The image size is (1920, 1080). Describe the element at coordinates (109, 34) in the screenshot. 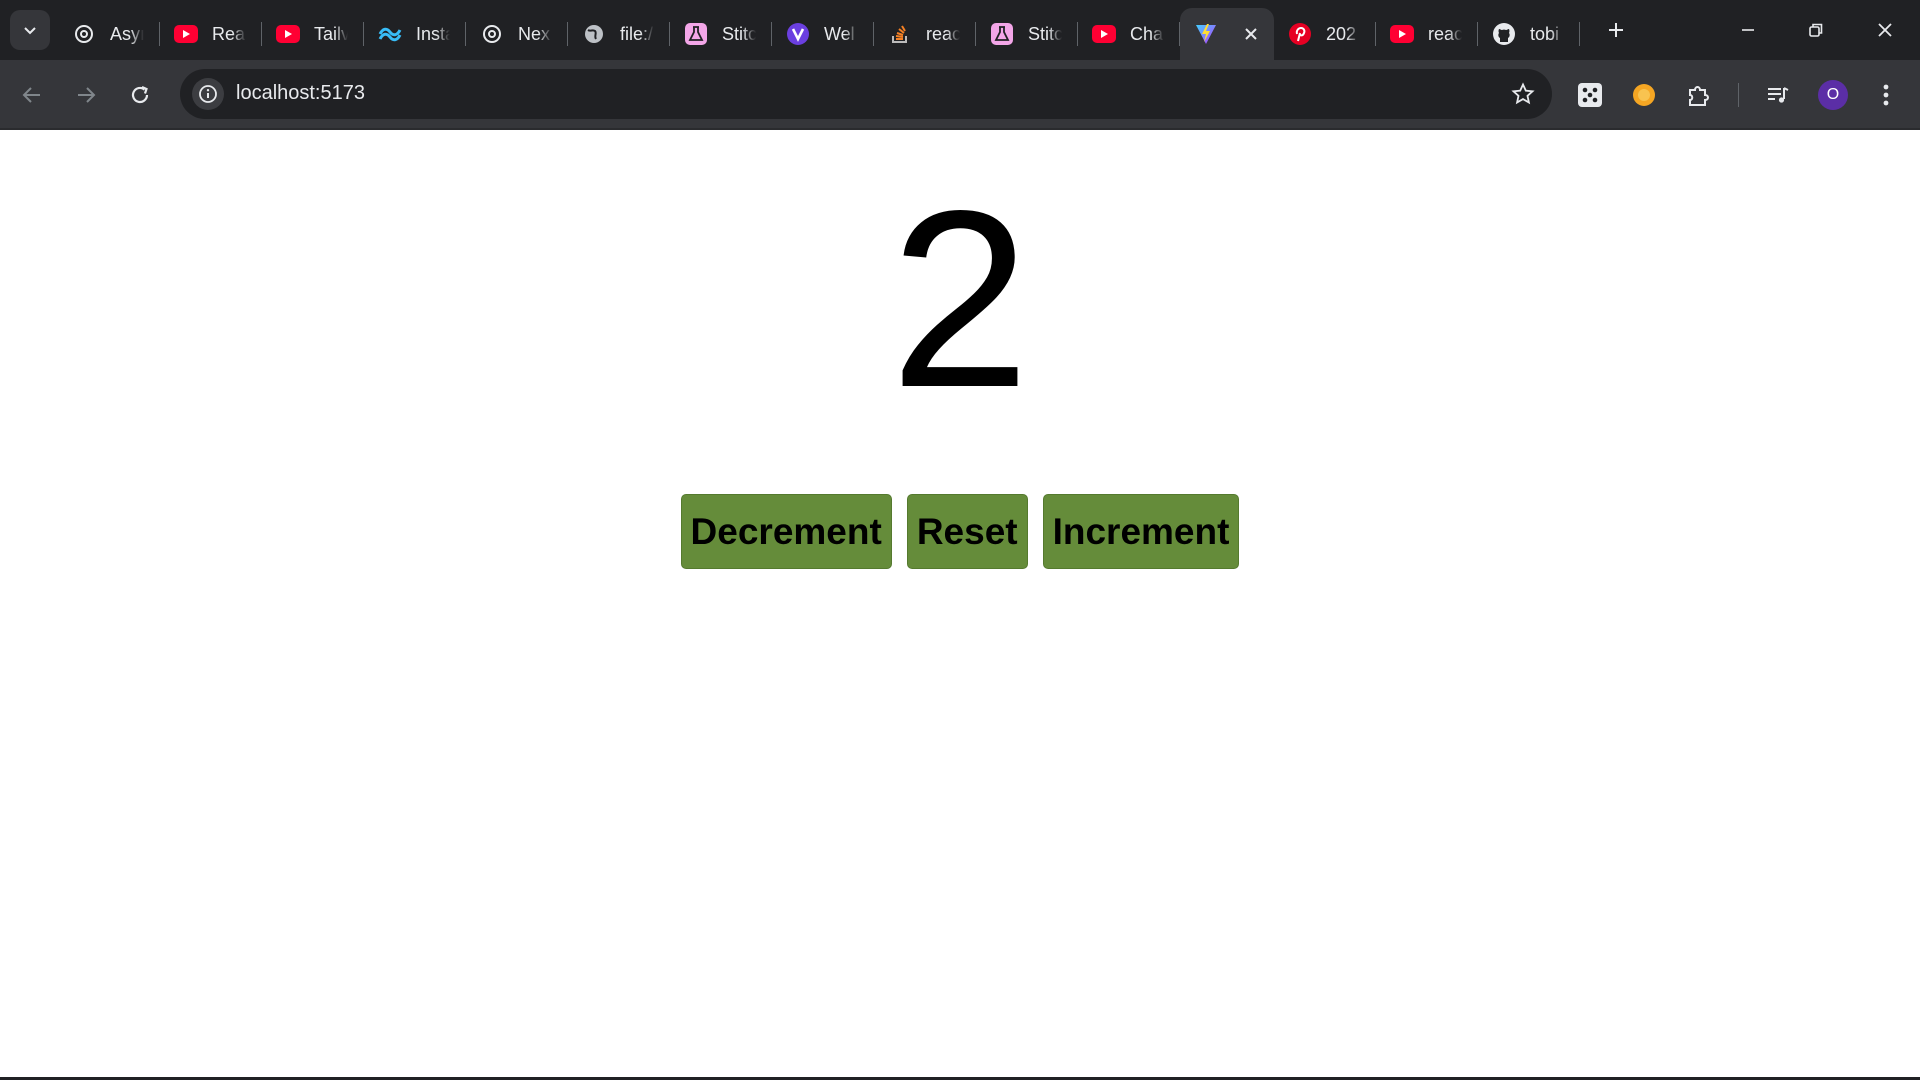

I see `tab: Asyı` at that location.